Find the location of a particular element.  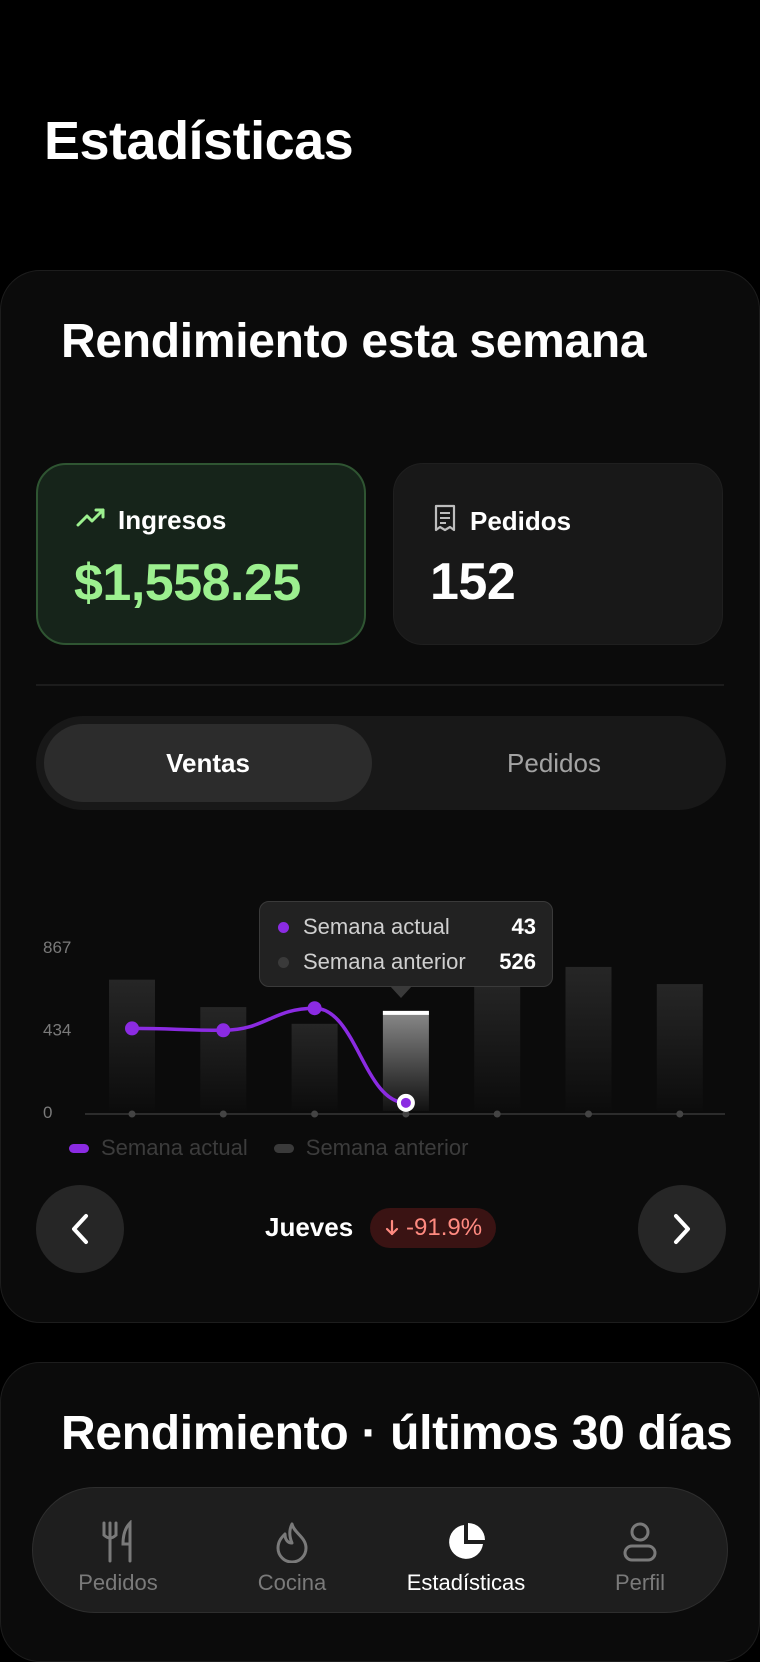

orders-metric-card: Pedidos 152 is located at coordinates (558, 554).